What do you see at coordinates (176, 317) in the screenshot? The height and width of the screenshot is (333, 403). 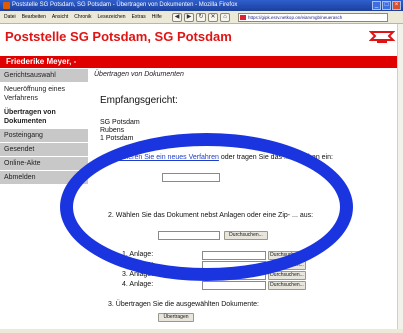 I see `submit-button: Übertragen` at bounding box center [176, 317].